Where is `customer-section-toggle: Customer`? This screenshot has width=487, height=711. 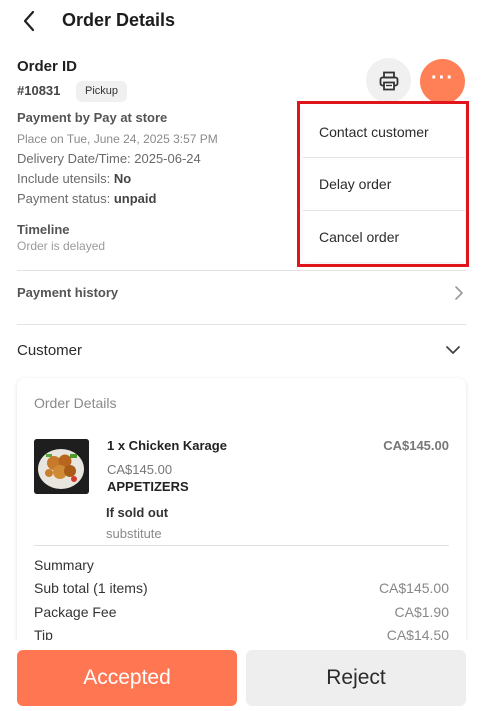
customer-section-toggle: Customer is located at coordinates (49, 350).